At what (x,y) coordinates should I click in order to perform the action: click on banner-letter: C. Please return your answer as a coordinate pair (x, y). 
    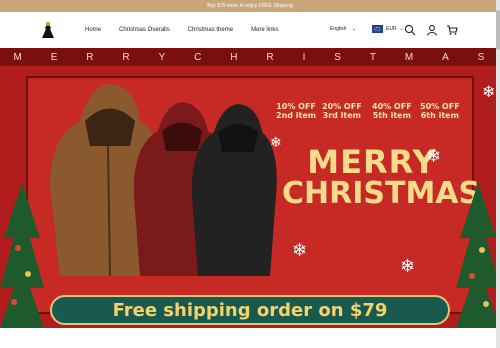
    Looking at the image, I should click on (199, 57).